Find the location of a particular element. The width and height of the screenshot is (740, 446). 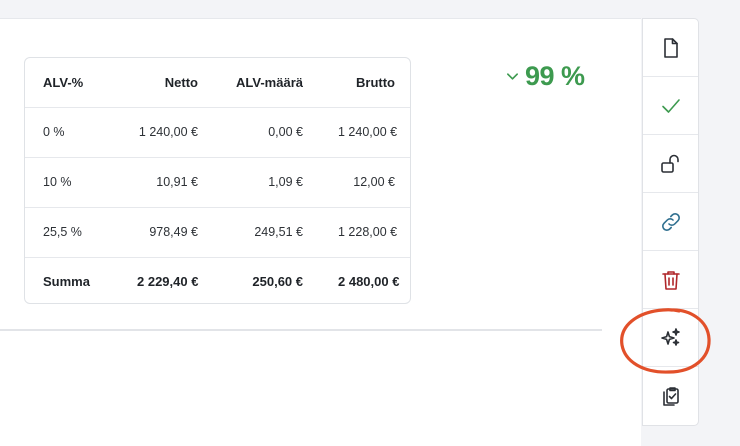

chevron-down-icon is located at coordinates (512, 76).